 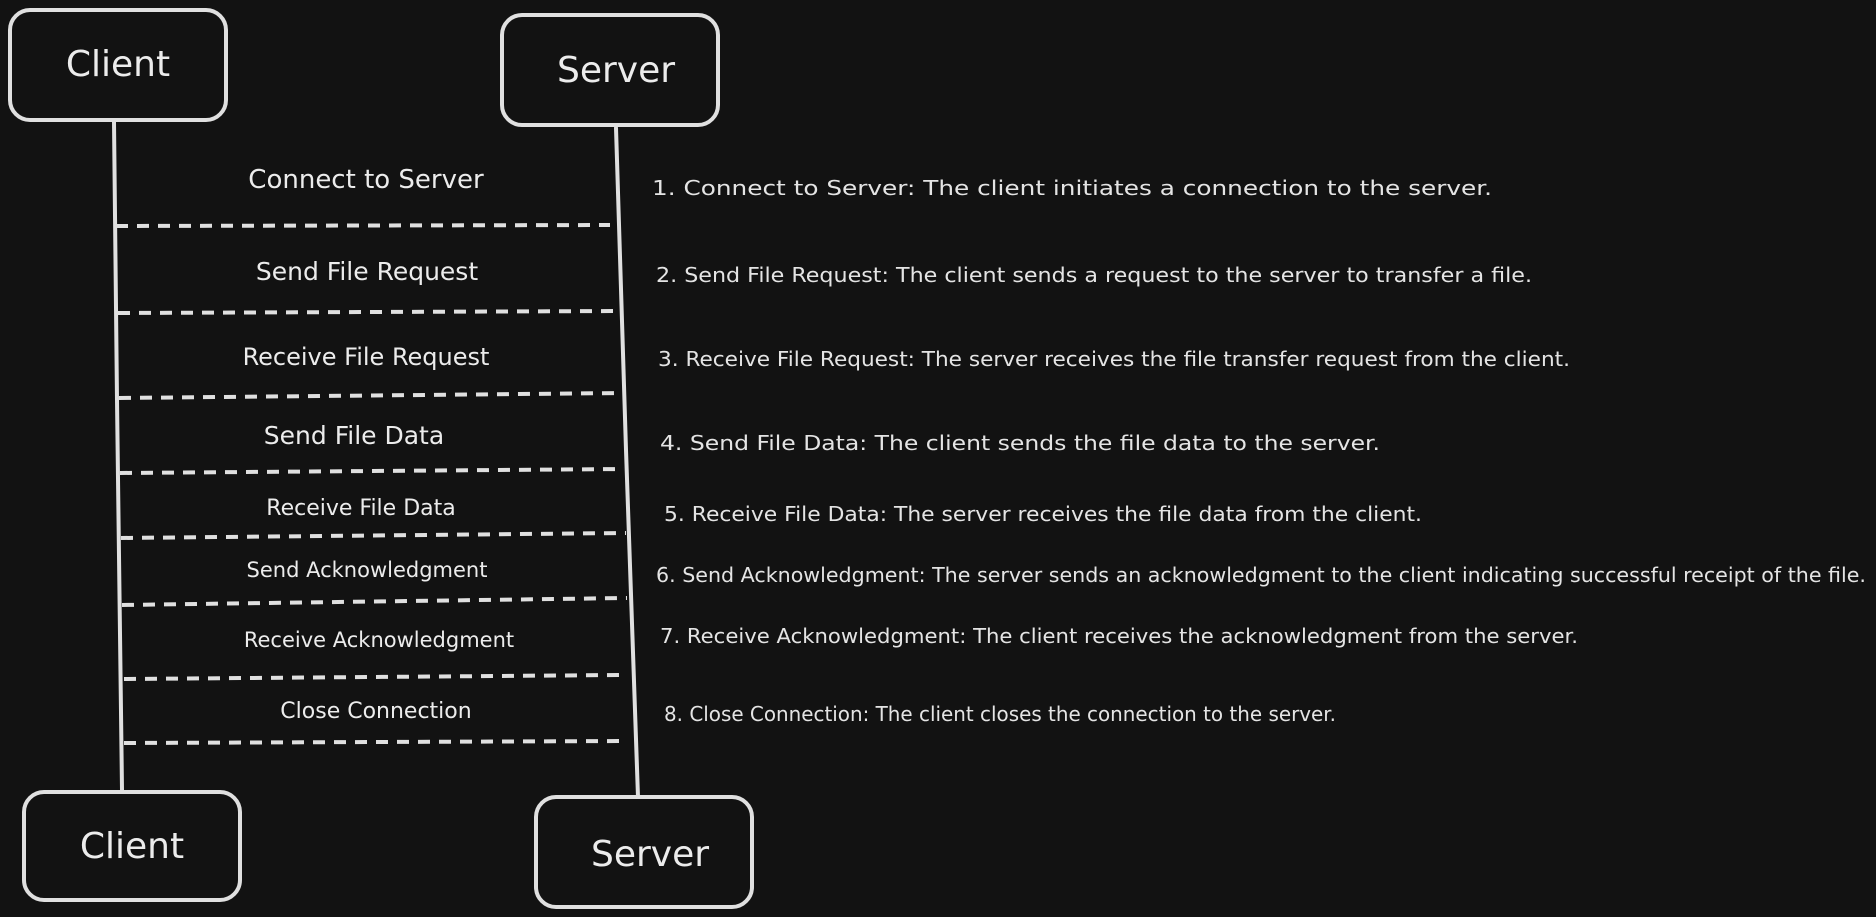 I want to click on message-label-7: Receive Acknowledgment, so click(x=379, y=640).